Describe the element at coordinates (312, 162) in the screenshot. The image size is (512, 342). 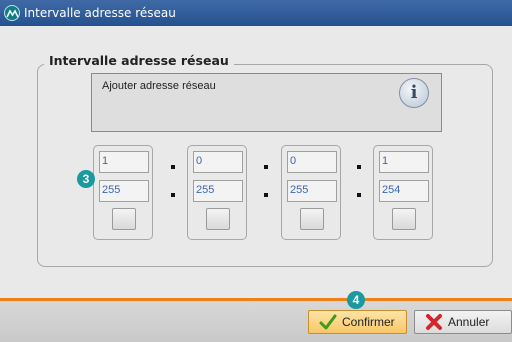
I see `octet-3-start-field: 0` at that location.